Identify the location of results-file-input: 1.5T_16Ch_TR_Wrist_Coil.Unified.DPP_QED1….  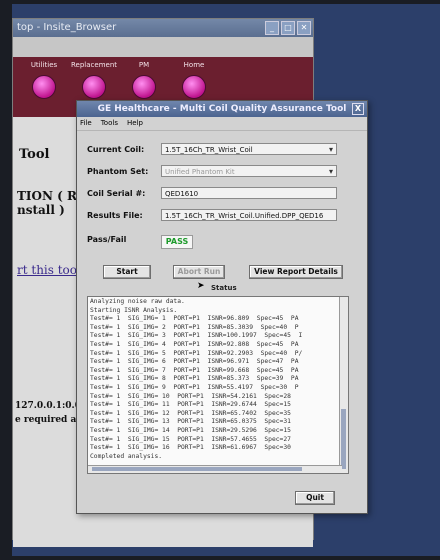
(249, 215).